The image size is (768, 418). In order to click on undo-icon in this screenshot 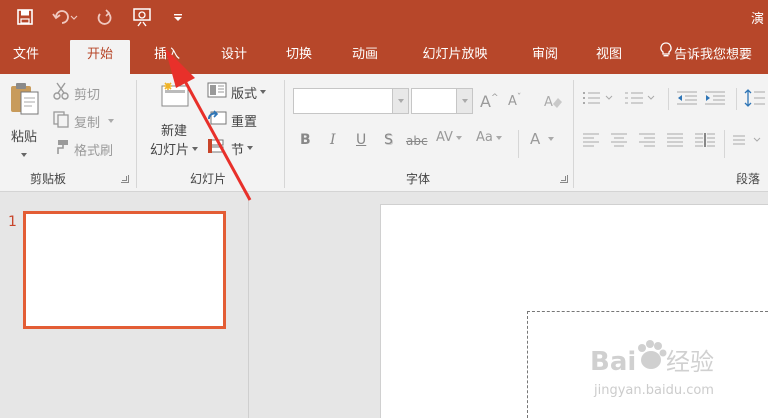, I will do `click(65, 17)`.